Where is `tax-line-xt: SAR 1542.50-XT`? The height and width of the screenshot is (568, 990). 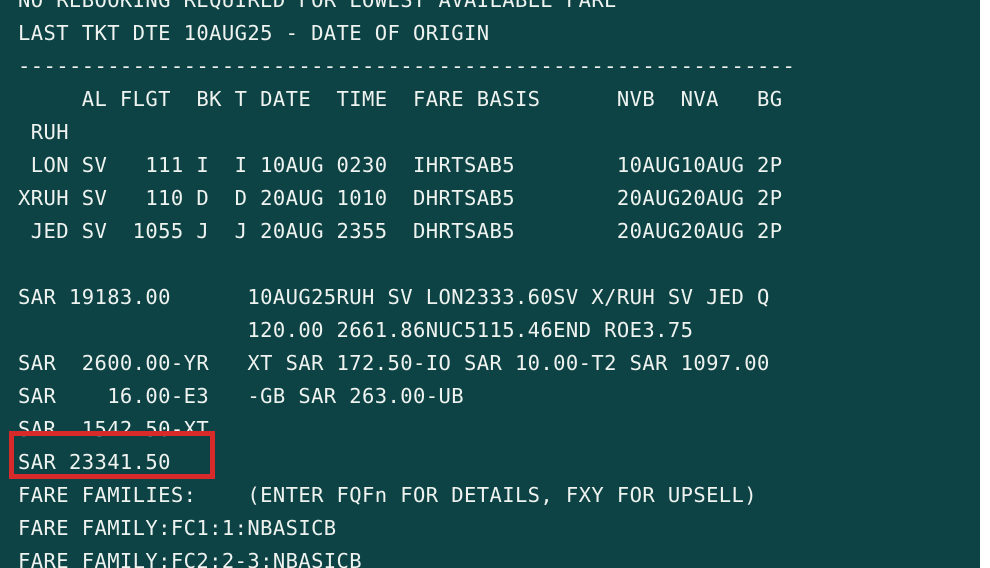 tax-line-xt: SAR 1542.50-XT is located at coordinates (114, 429).